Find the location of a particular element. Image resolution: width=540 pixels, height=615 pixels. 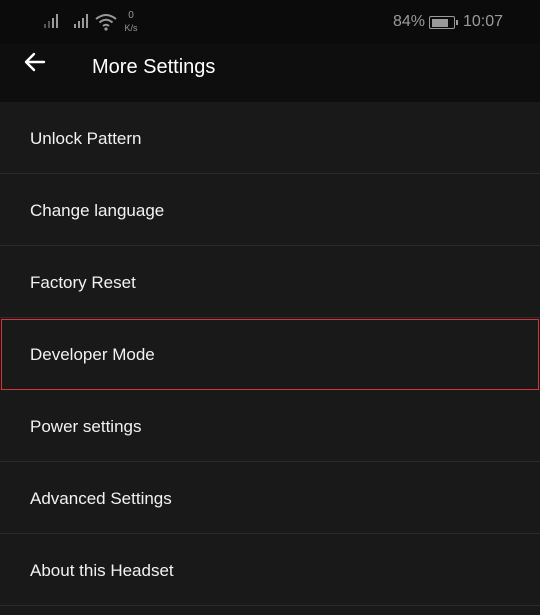

wifi-icon is located at coordinates (106, 22).